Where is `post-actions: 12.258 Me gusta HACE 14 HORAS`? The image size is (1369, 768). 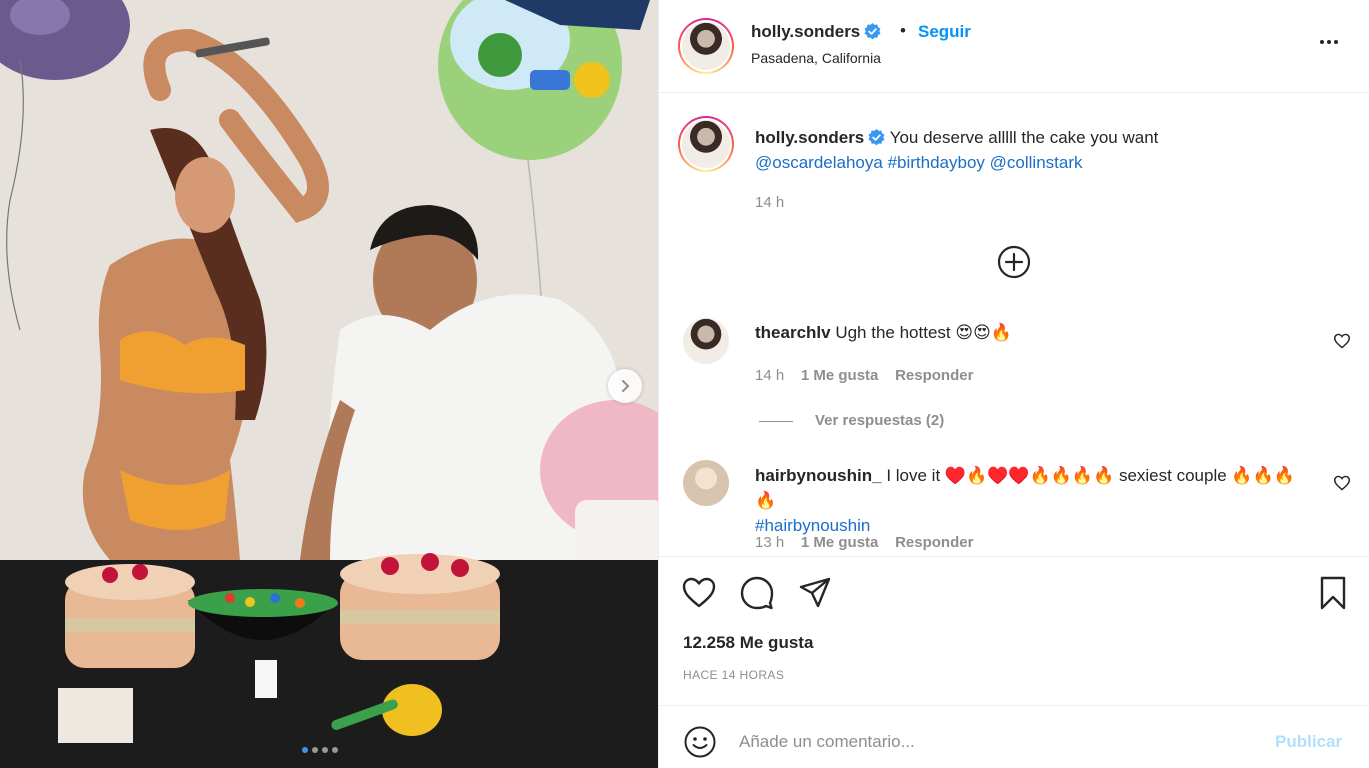 post-actions: 12.258 Me gusta HACE 14 HORAS is located at coordinates (1014, 631).